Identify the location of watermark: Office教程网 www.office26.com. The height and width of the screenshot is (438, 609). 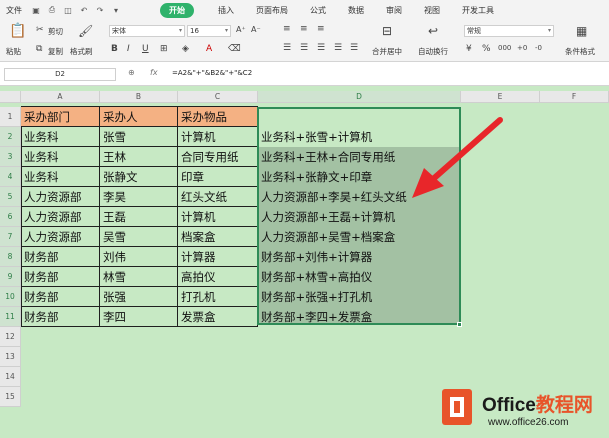
(520, 407).